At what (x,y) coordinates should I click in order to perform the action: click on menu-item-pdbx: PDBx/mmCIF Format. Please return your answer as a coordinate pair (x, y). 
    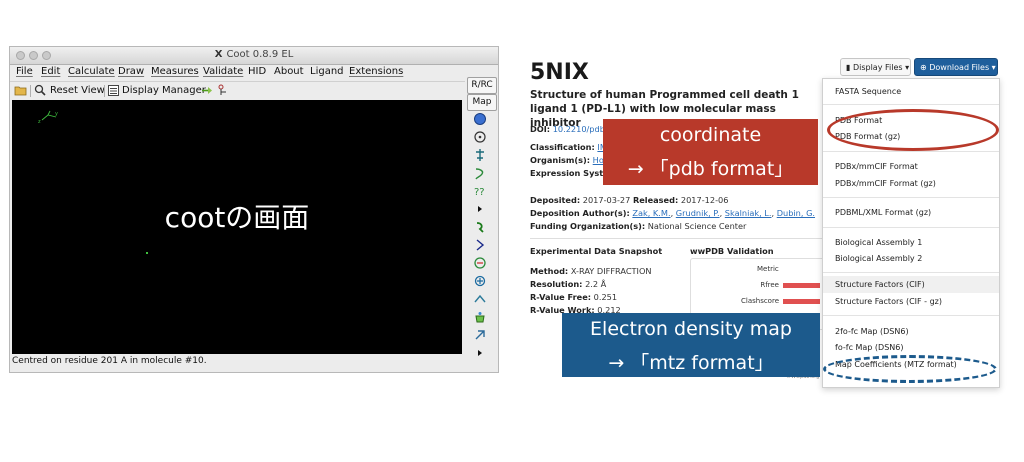
    Looking at the image, I should click on (876, 166).